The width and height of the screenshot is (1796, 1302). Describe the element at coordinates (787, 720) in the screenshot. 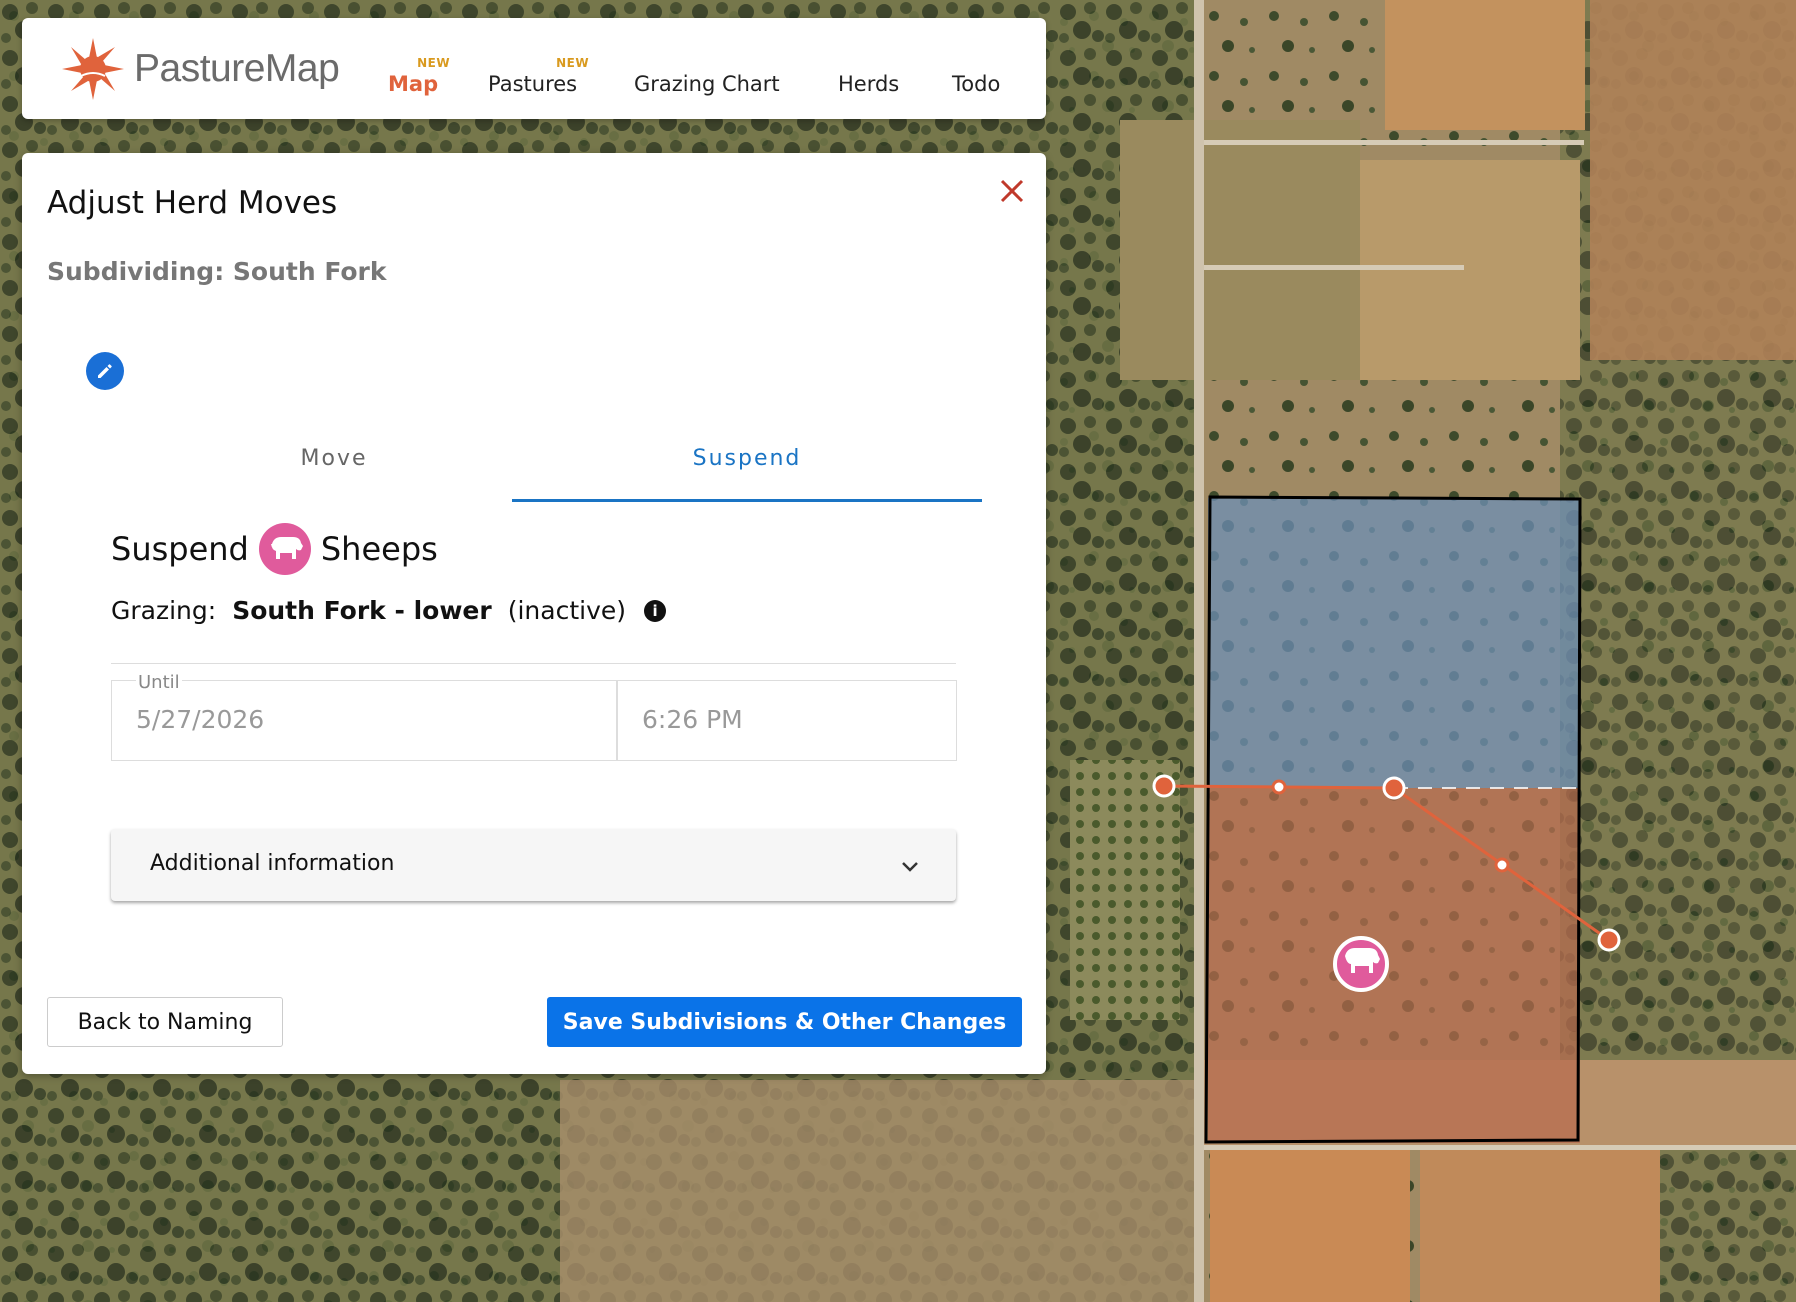

I see `until-time-field: 6:26 PM` at that location.